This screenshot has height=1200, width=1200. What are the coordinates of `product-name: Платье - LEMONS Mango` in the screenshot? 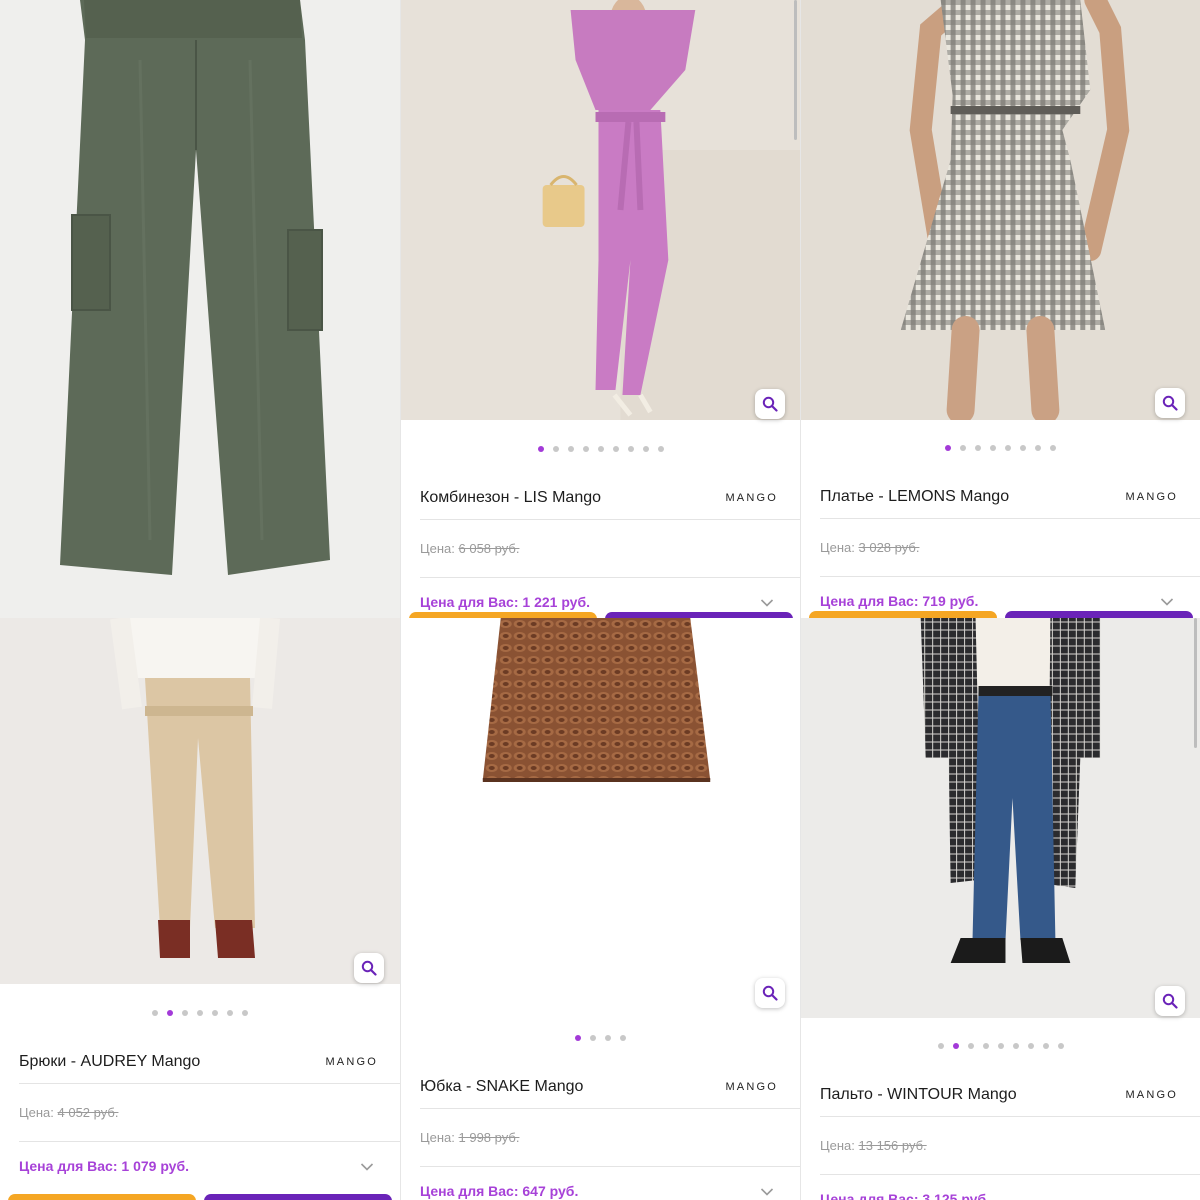 It's located at (914, 497).